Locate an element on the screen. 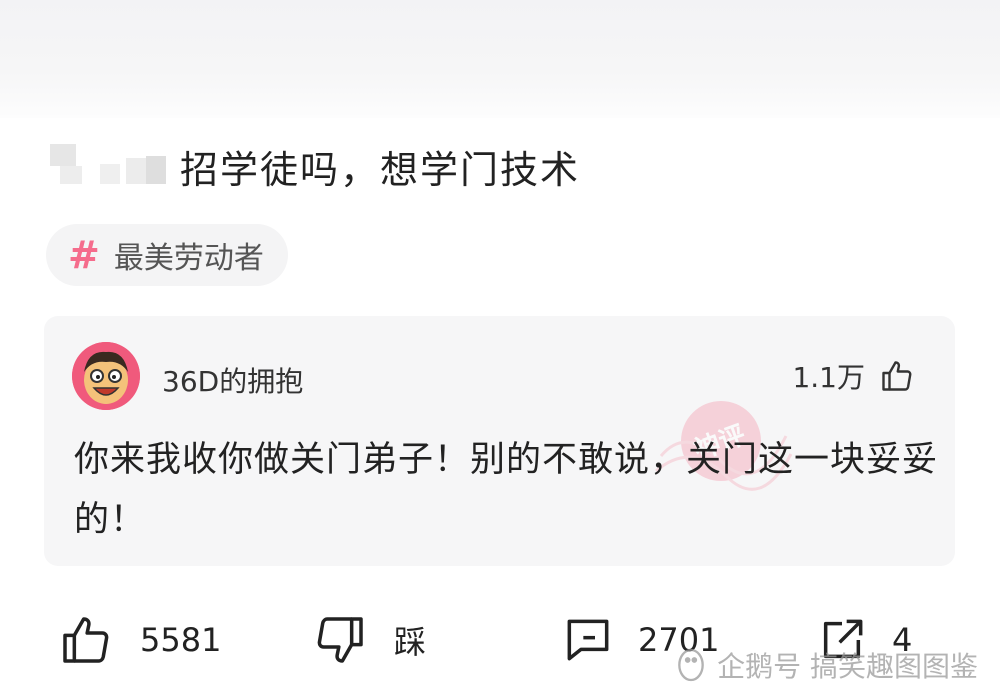 The image size is (1000, 699). comment-like-count: 1.1万 is located at coordinates (828, 377).